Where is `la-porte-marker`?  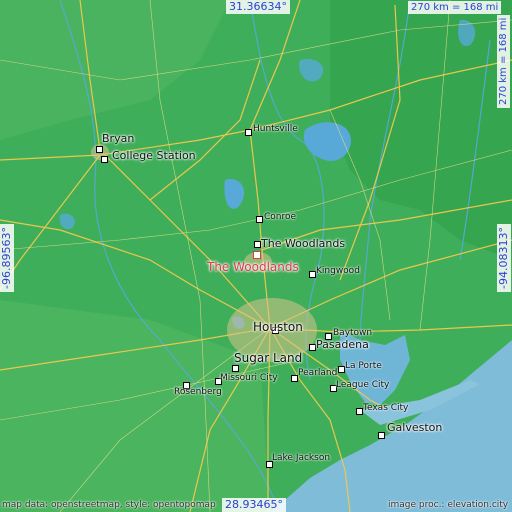 la-porte-marker is located at coordinates (341, 369).